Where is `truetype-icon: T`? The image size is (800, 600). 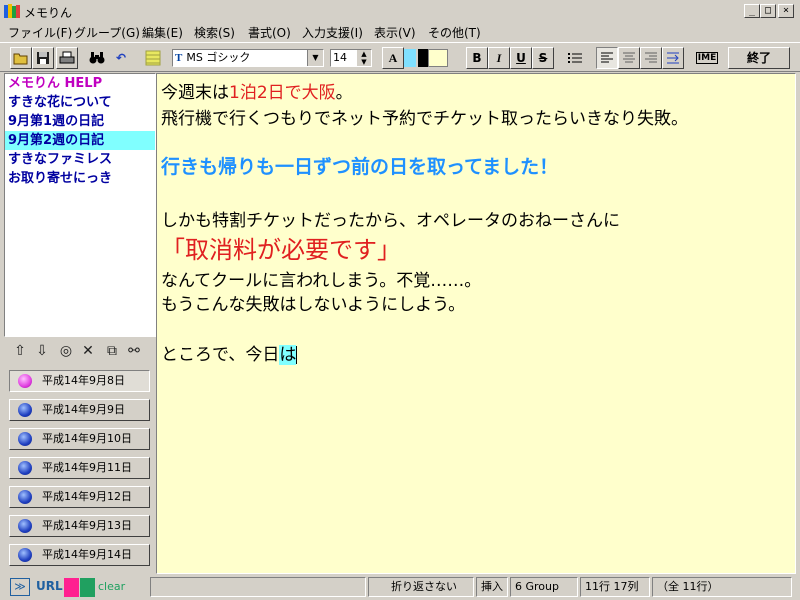
truetype-icon: T is located at coordinates (179, 58).